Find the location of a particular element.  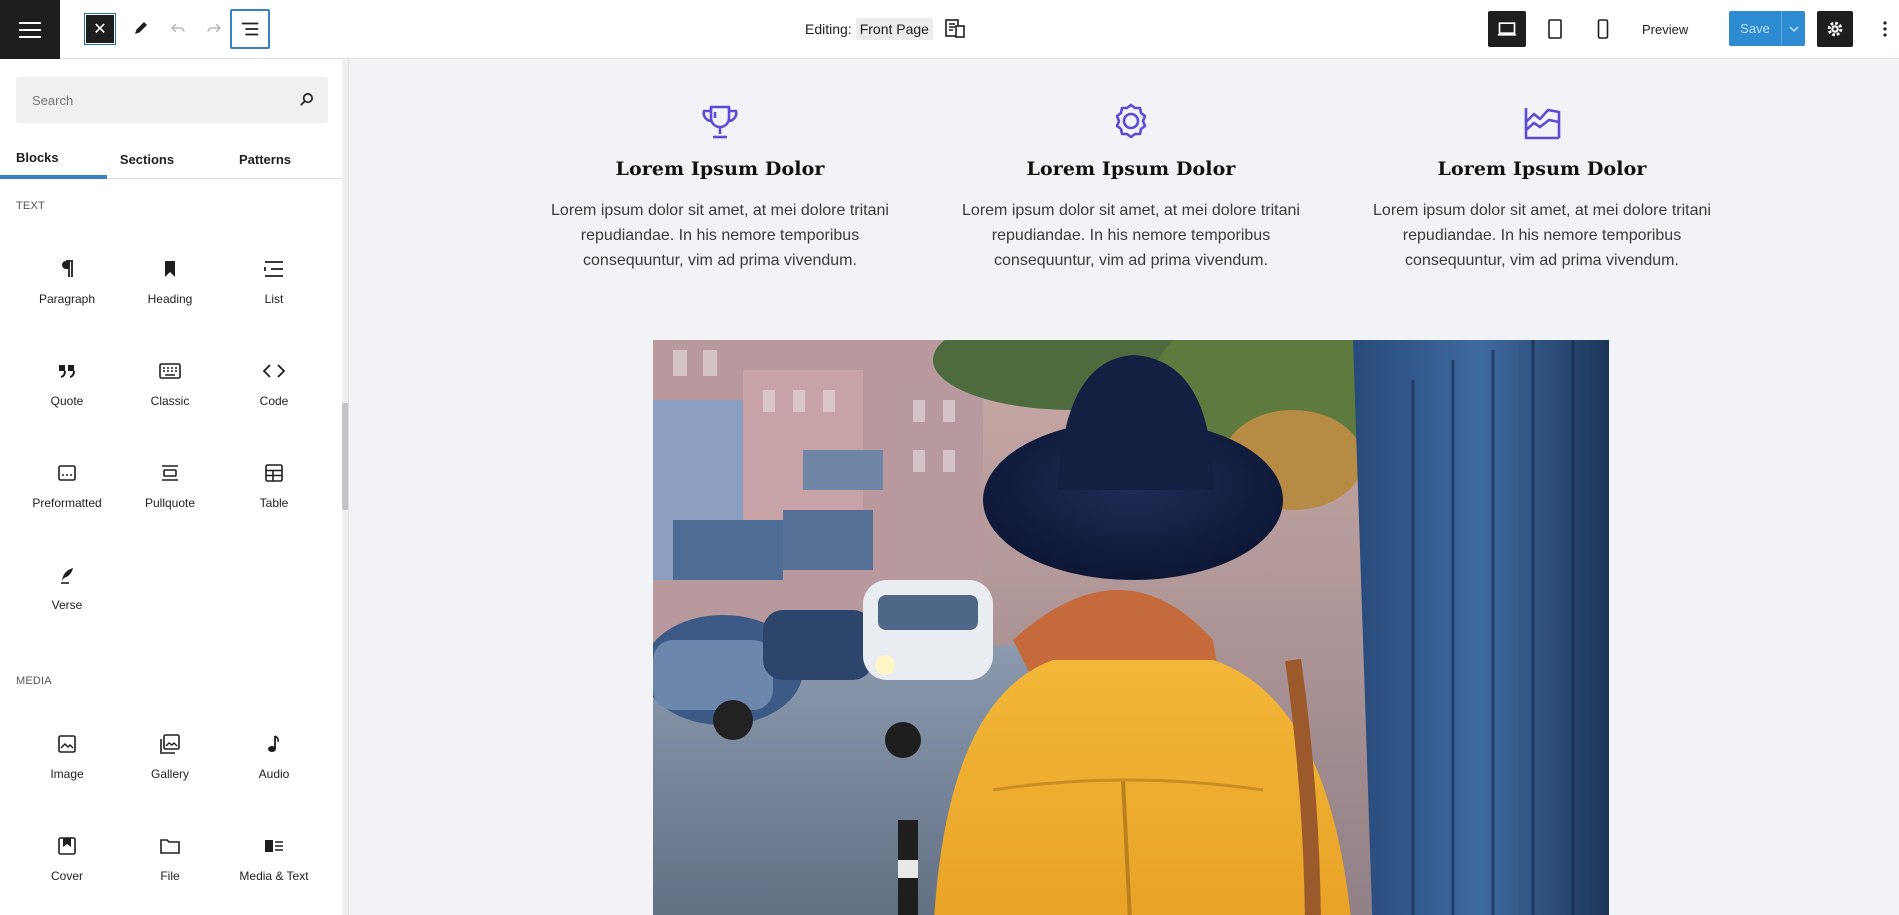

save-button-group: Save is located at coordinates (1767, 28).